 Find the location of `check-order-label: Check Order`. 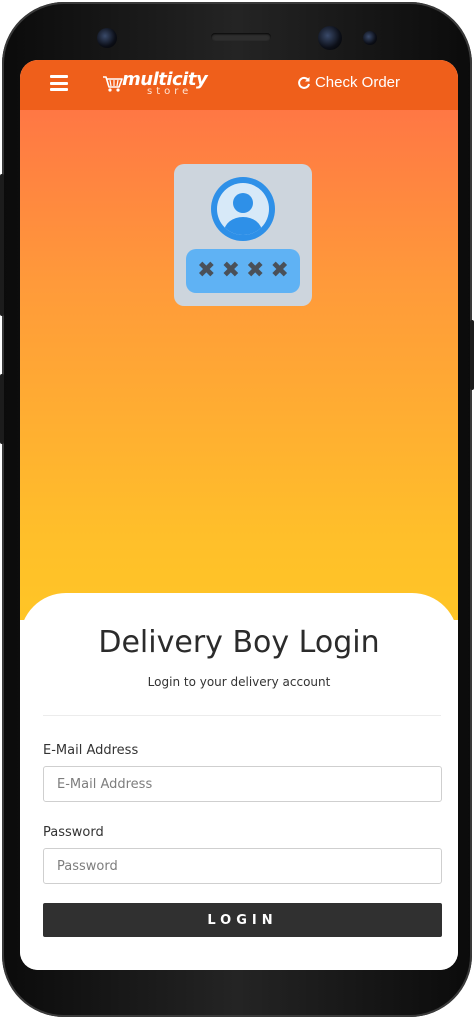

check-order-label: Check Order is located at coordinates (357, 82).